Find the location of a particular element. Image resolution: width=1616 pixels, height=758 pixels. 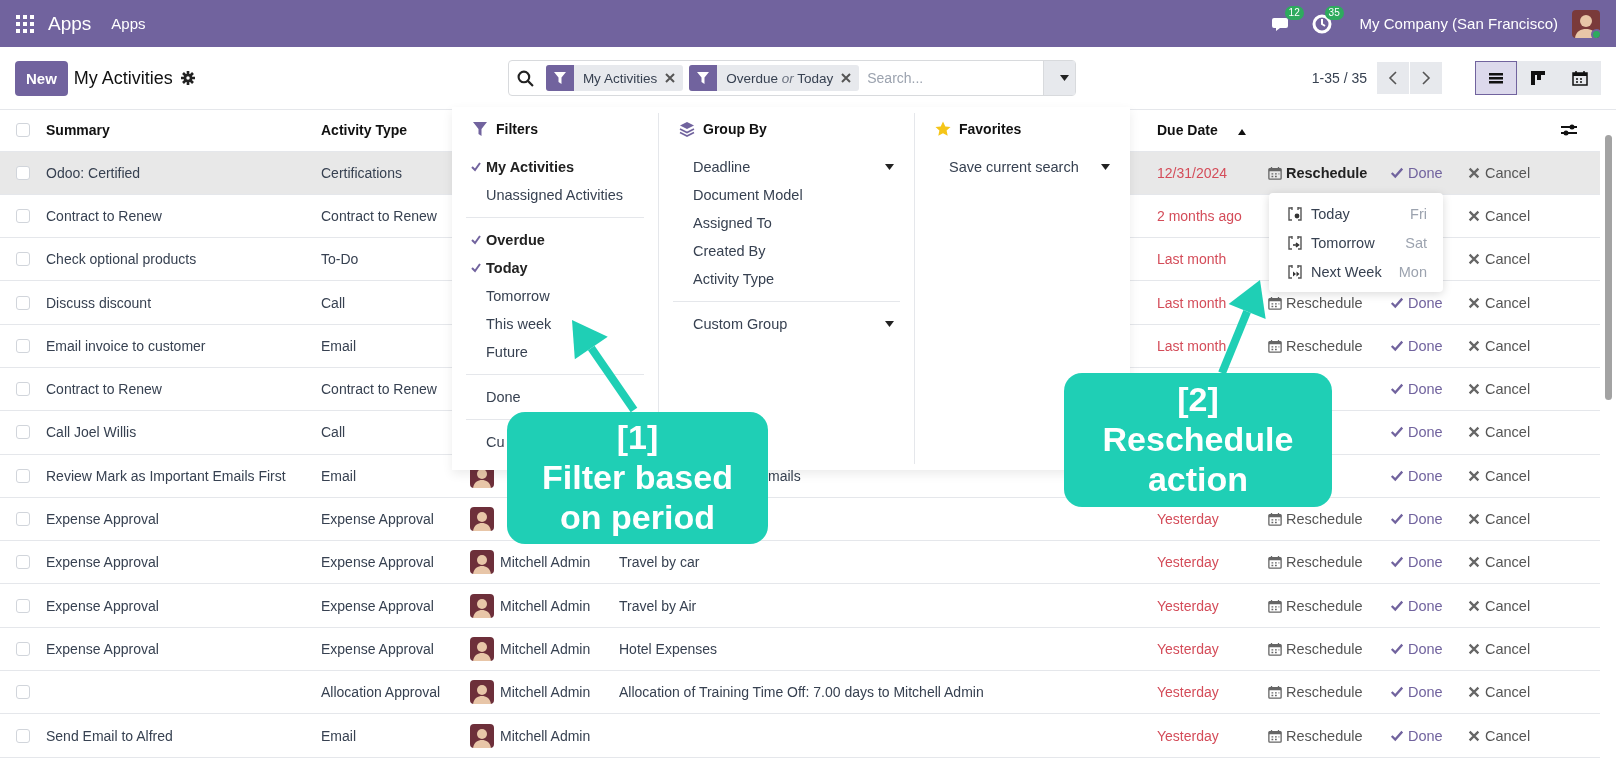

table-cell: Allocation of Training Time Off: 7.00 days to Mitchell Admin is located at coordinates (801, 692).